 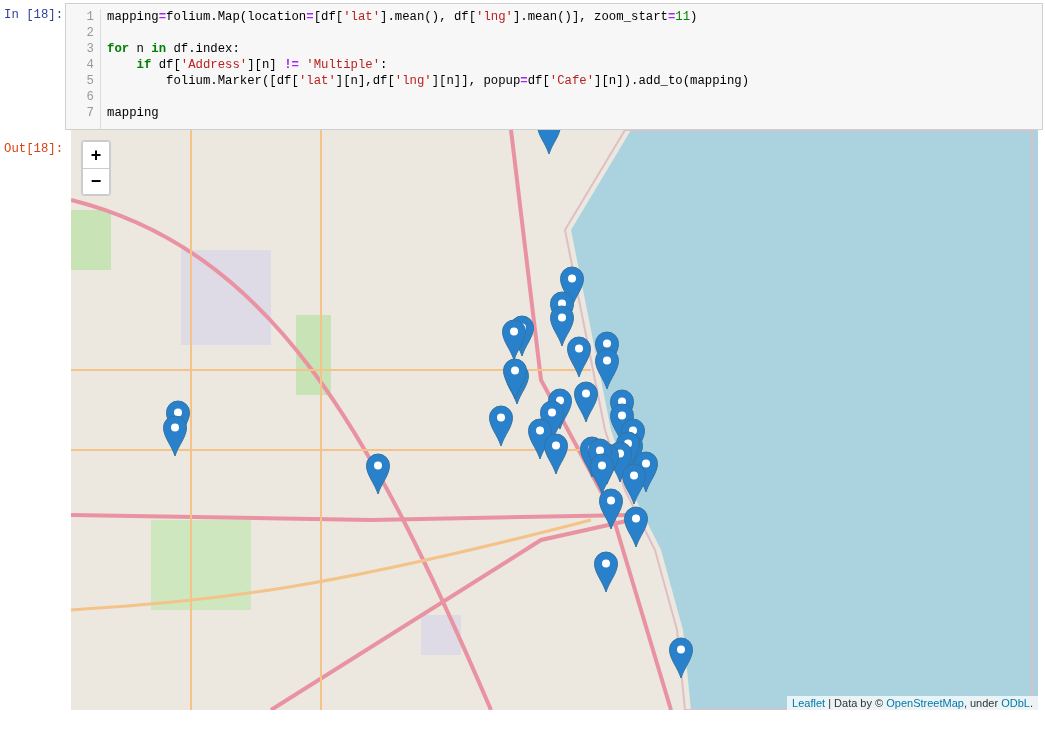 What do you see at coordinates (89, 33) in the screenshot?
I see `line-number: 2` at bounding box center [89, 33].